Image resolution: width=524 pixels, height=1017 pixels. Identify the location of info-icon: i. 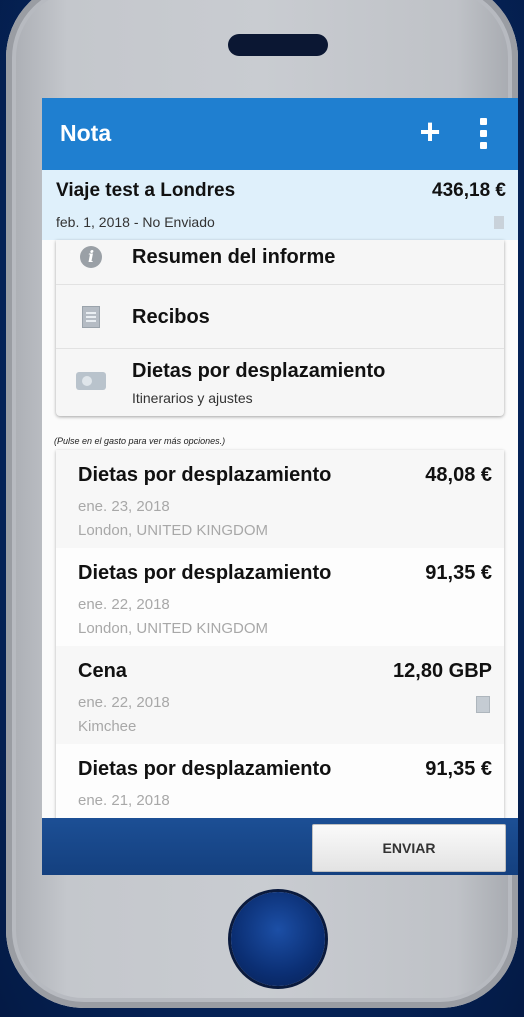
(91, 257).